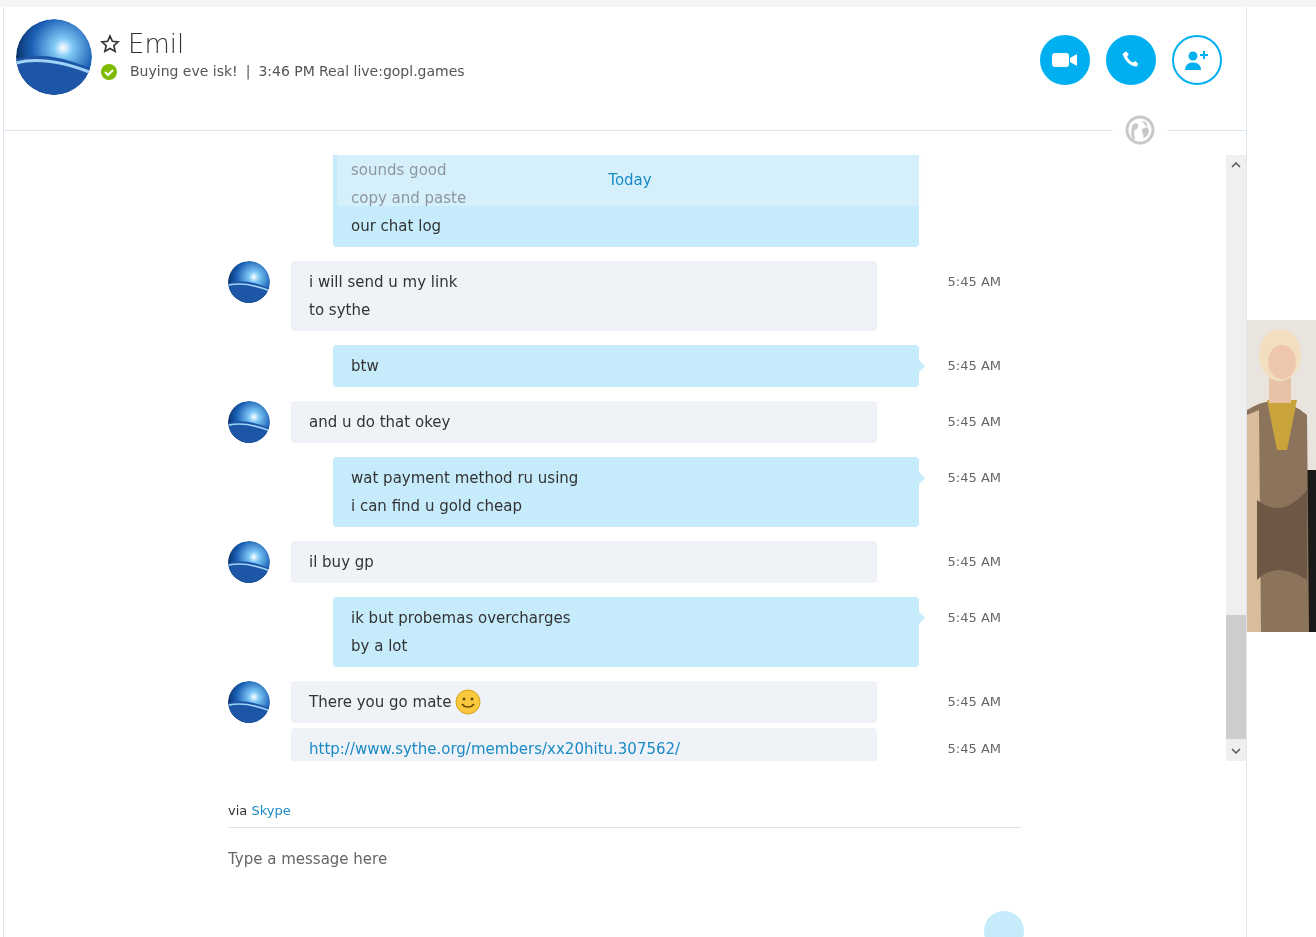 The image size is (1316, 937). What do you see at coordinates (379, 646) in the screenshot?
I see `message-line: by a lot` at bounding box center [379, 646].